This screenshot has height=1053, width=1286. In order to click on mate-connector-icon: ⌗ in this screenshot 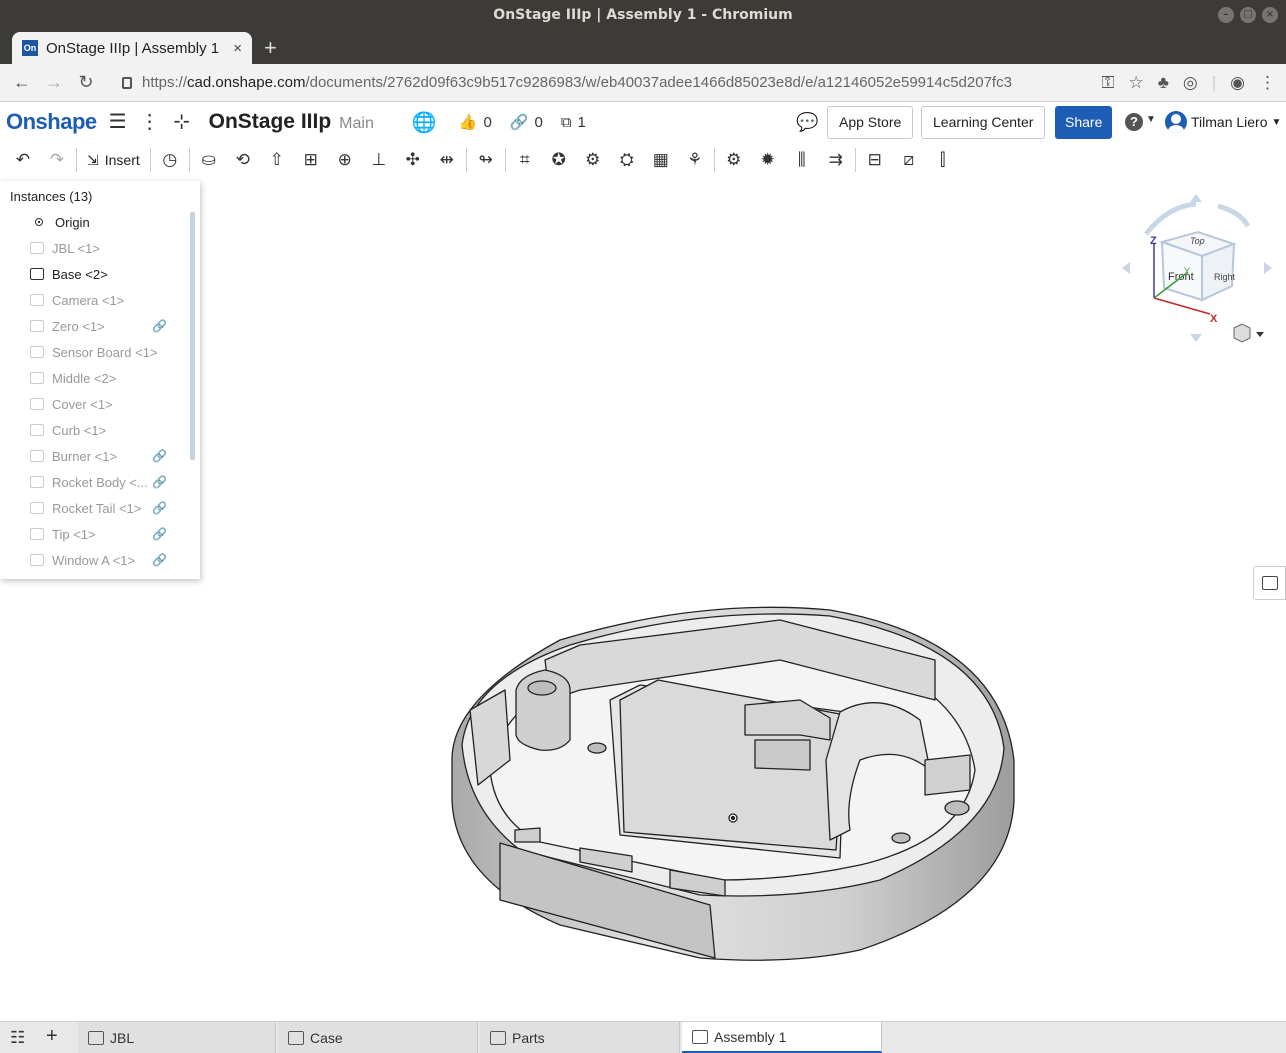, I will do `click(525, 160)`.